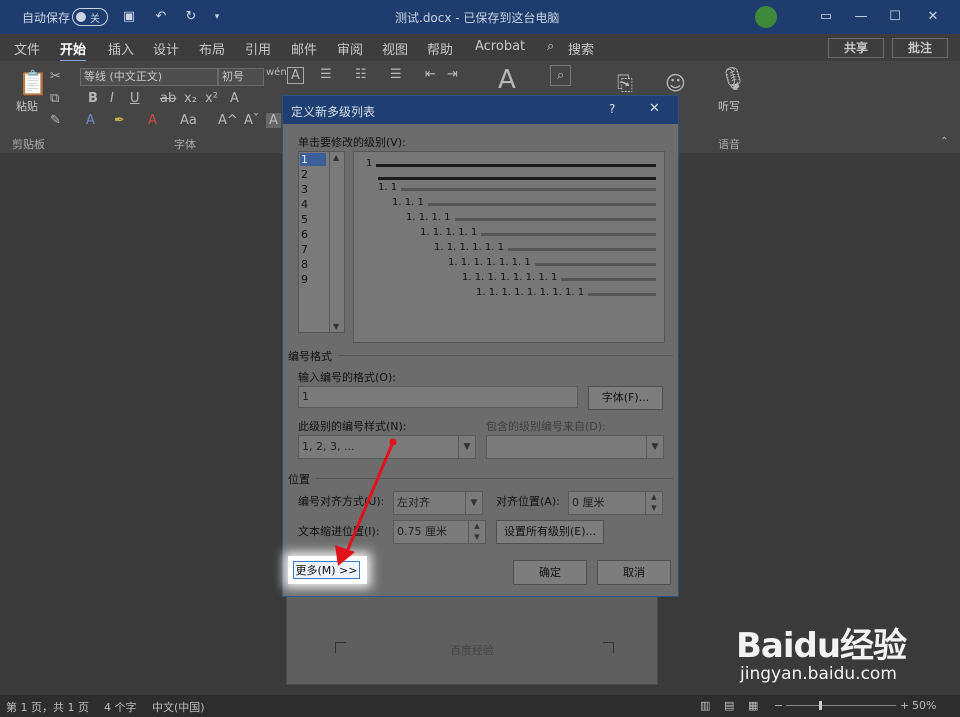 This screenshot has width=960, height=717. What do you see at coordinates (729, 705) in the screenshot?
I see `print-layout-icon: ▤` at bounding box center [729, 705].